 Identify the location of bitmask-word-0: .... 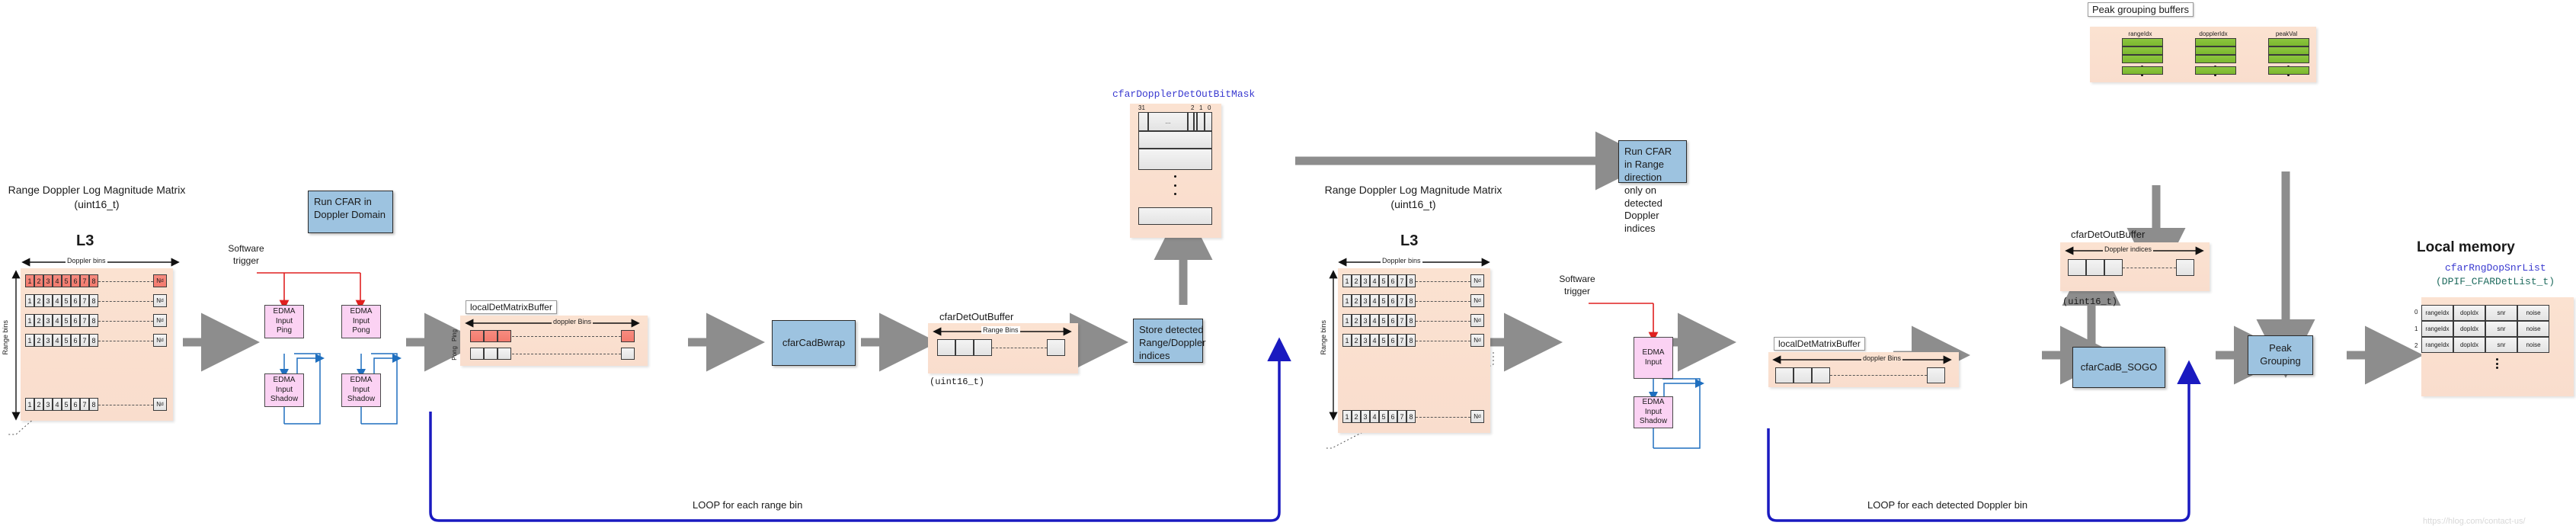
(1175, 122).